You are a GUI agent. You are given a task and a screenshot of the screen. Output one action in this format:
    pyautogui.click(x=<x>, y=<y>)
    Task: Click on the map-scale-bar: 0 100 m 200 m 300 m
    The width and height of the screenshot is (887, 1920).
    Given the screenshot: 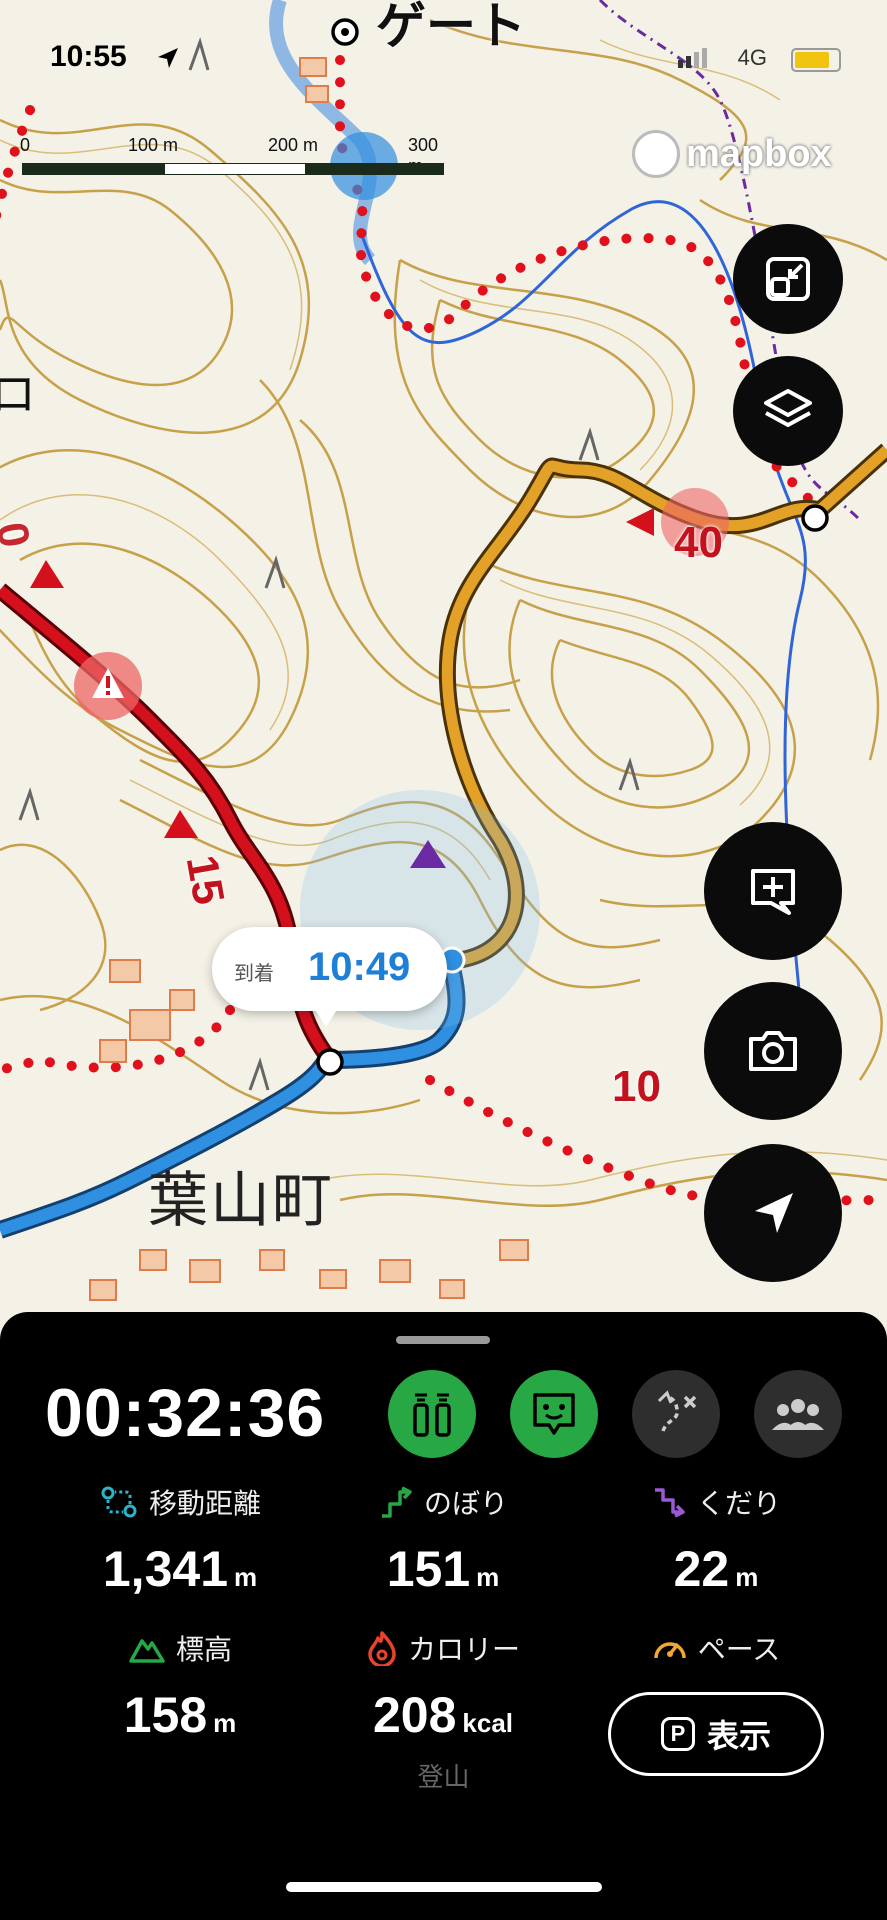 What is the action you would take?
    pyautogui.click(x=232, y=155)
    